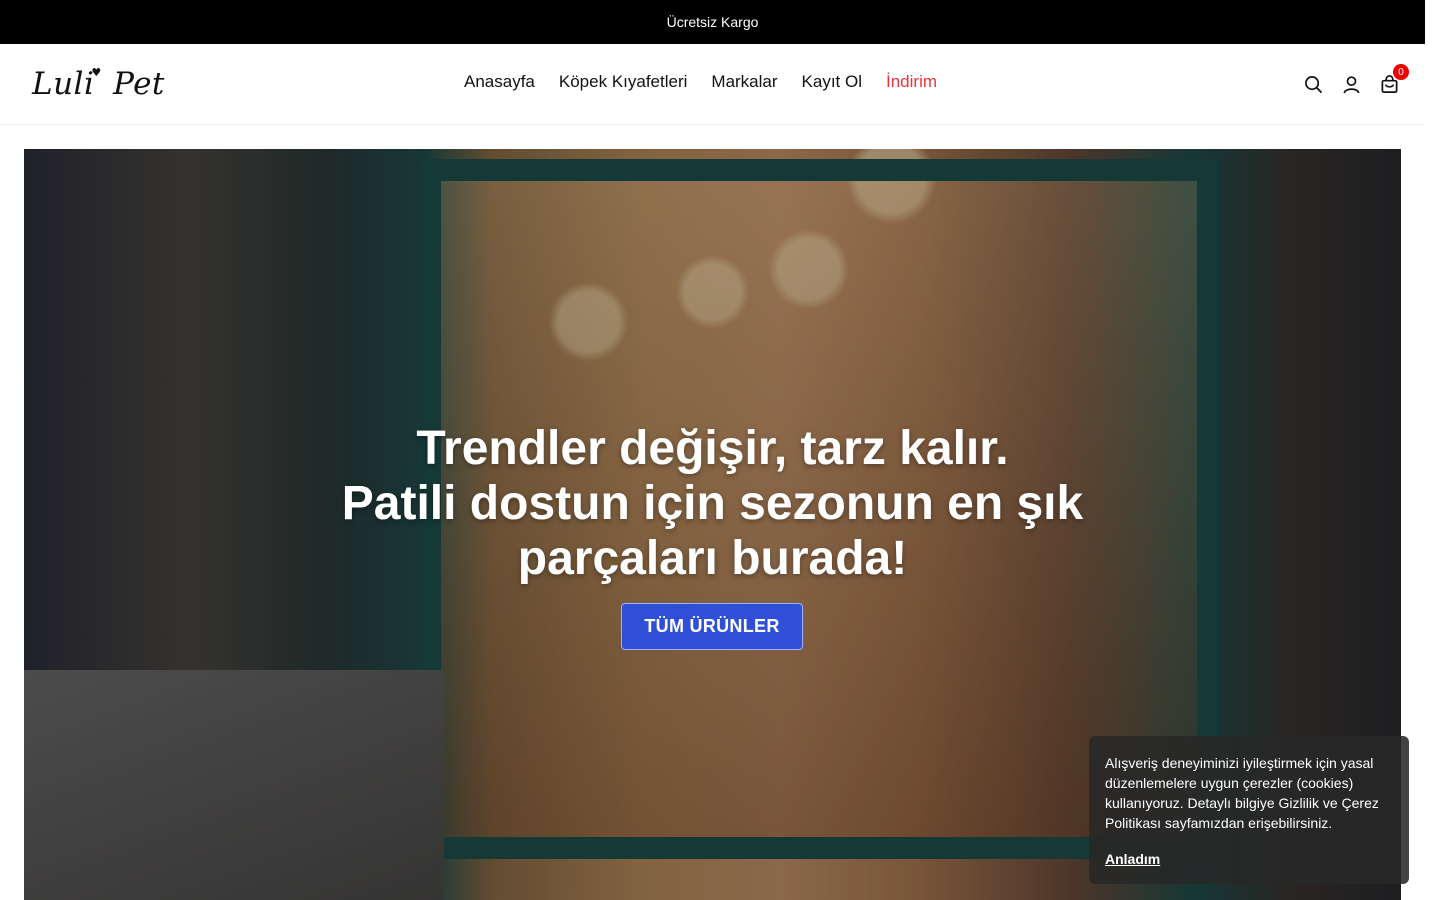  What do you see at coordinates (1313, 84) in the screenshot?
I see `search-icon` at bounding box center [1313, 84].